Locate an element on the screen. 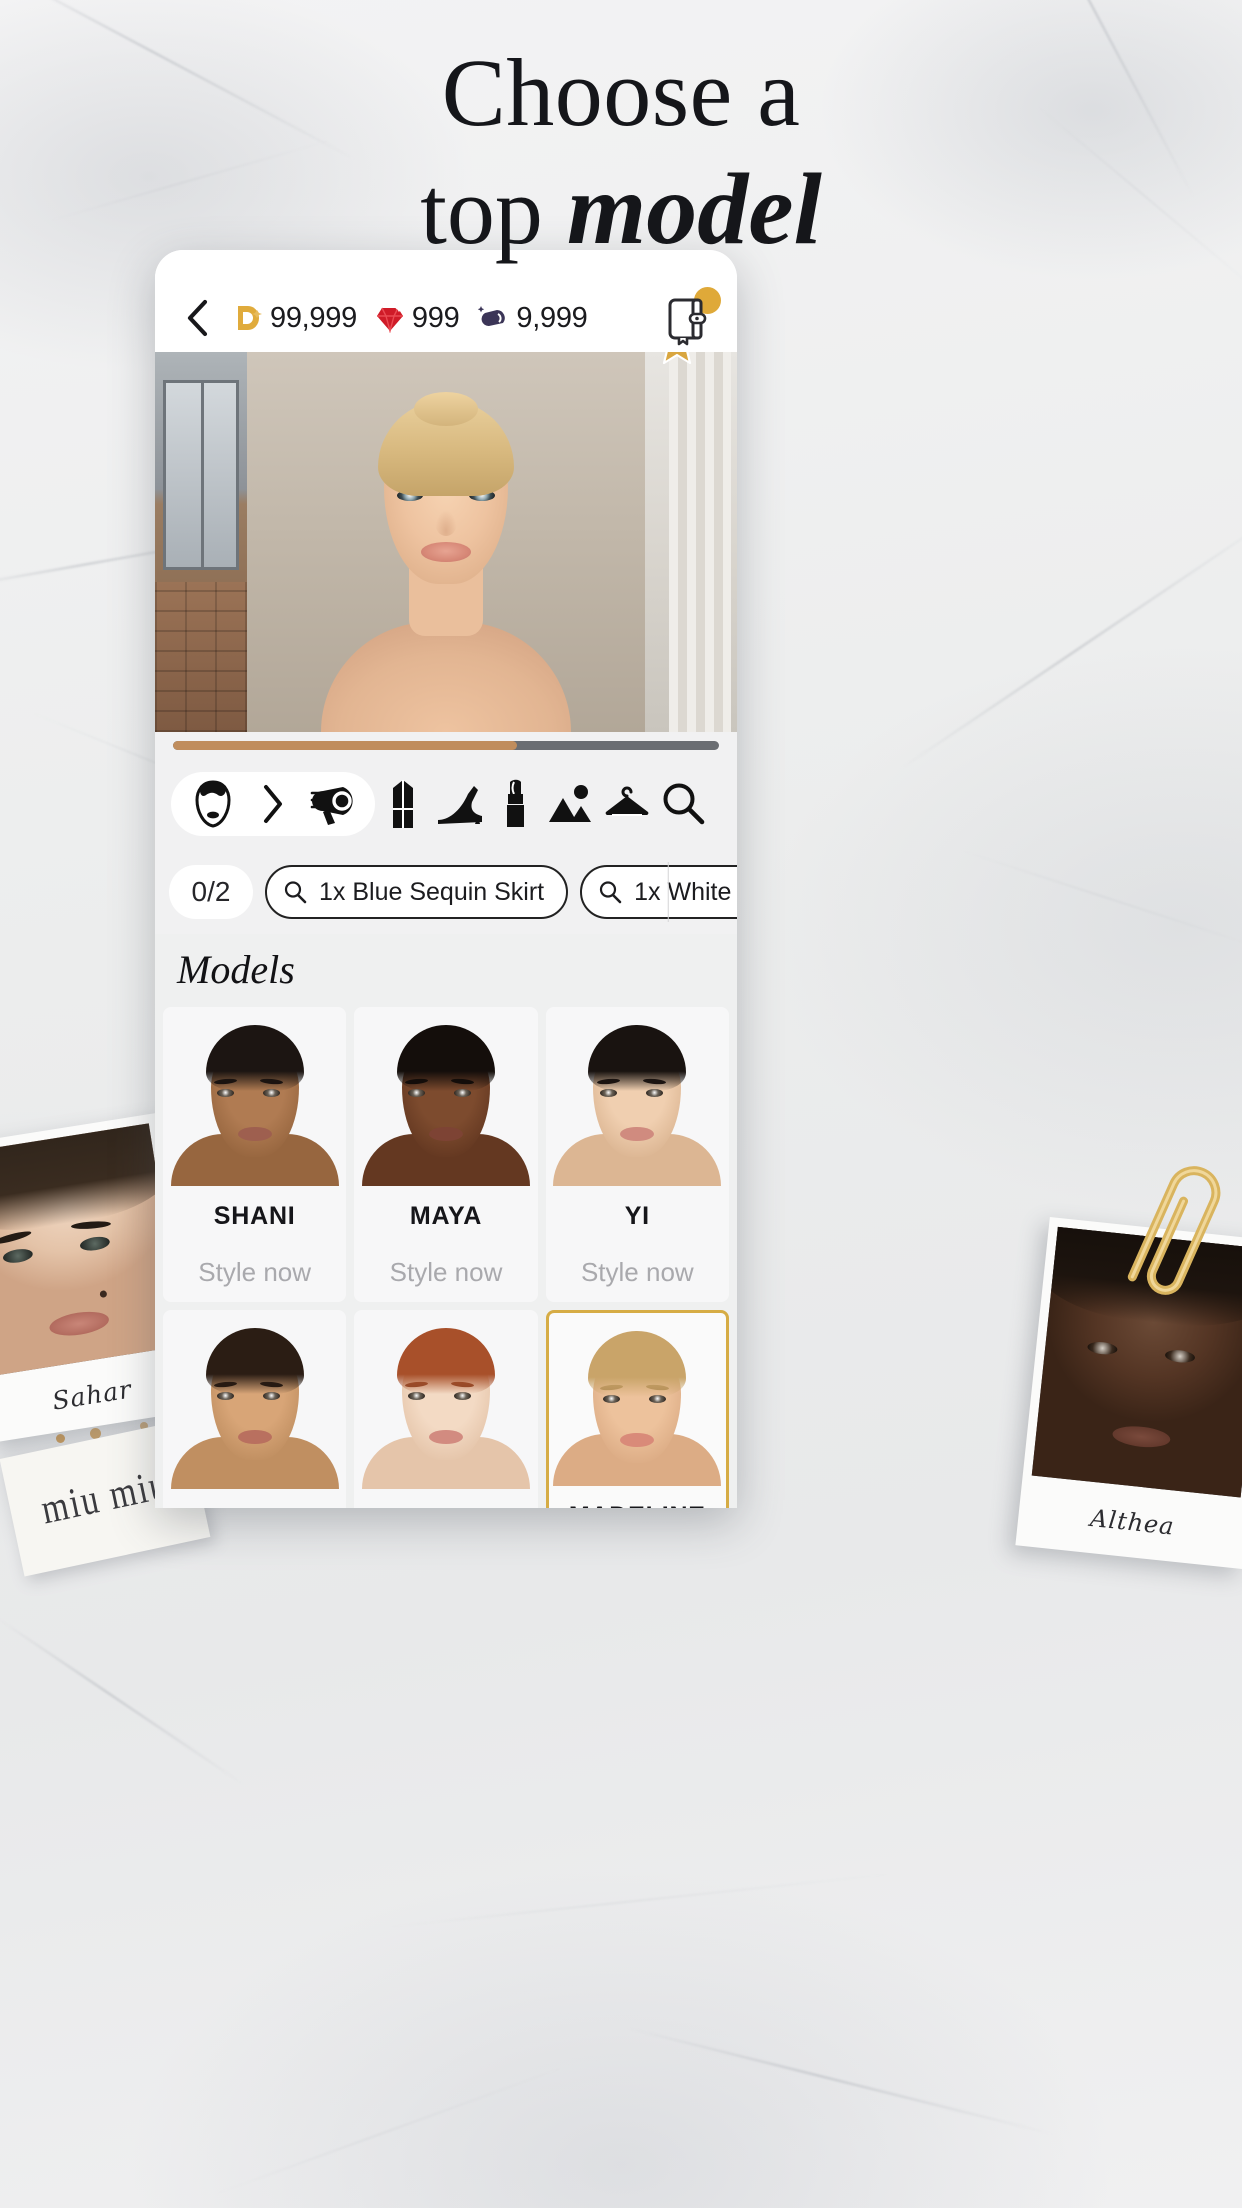 The height and width of the screenshot is (2208, 1242). category-clothing is located at coordinates (403, 804).